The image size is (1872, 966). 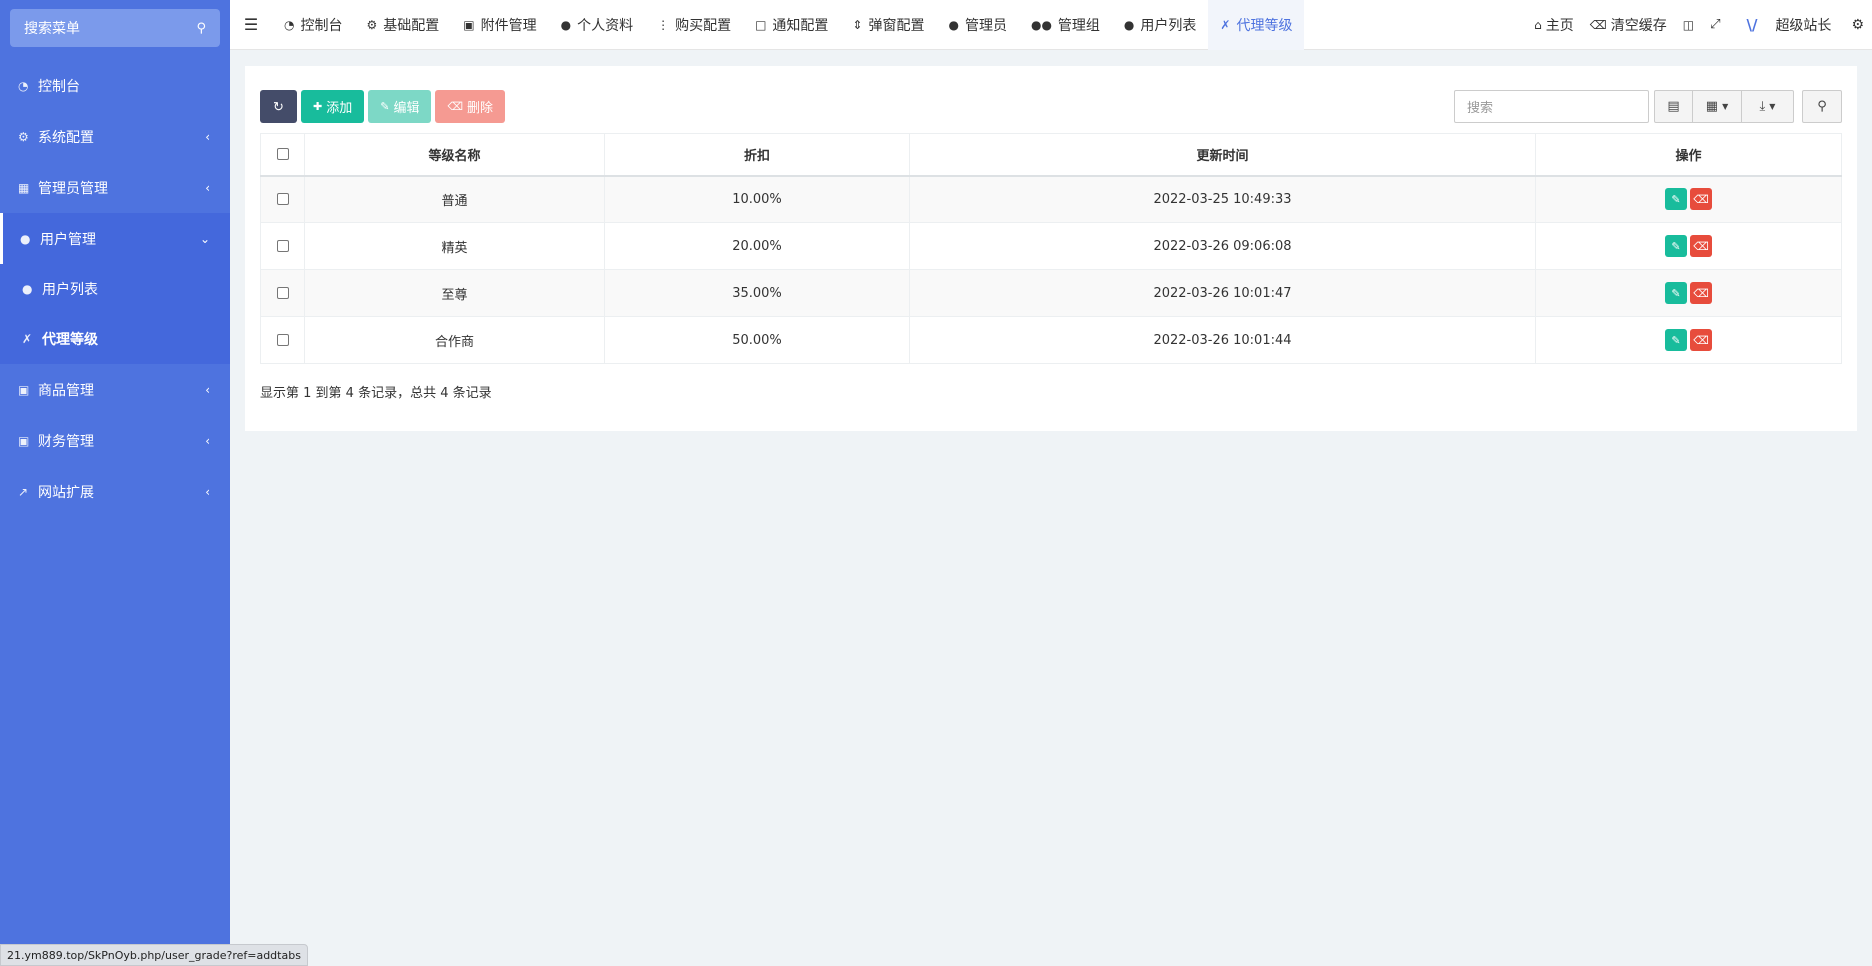 I want to click on add-button: ✚ 添加, so click(x=333, y=106).